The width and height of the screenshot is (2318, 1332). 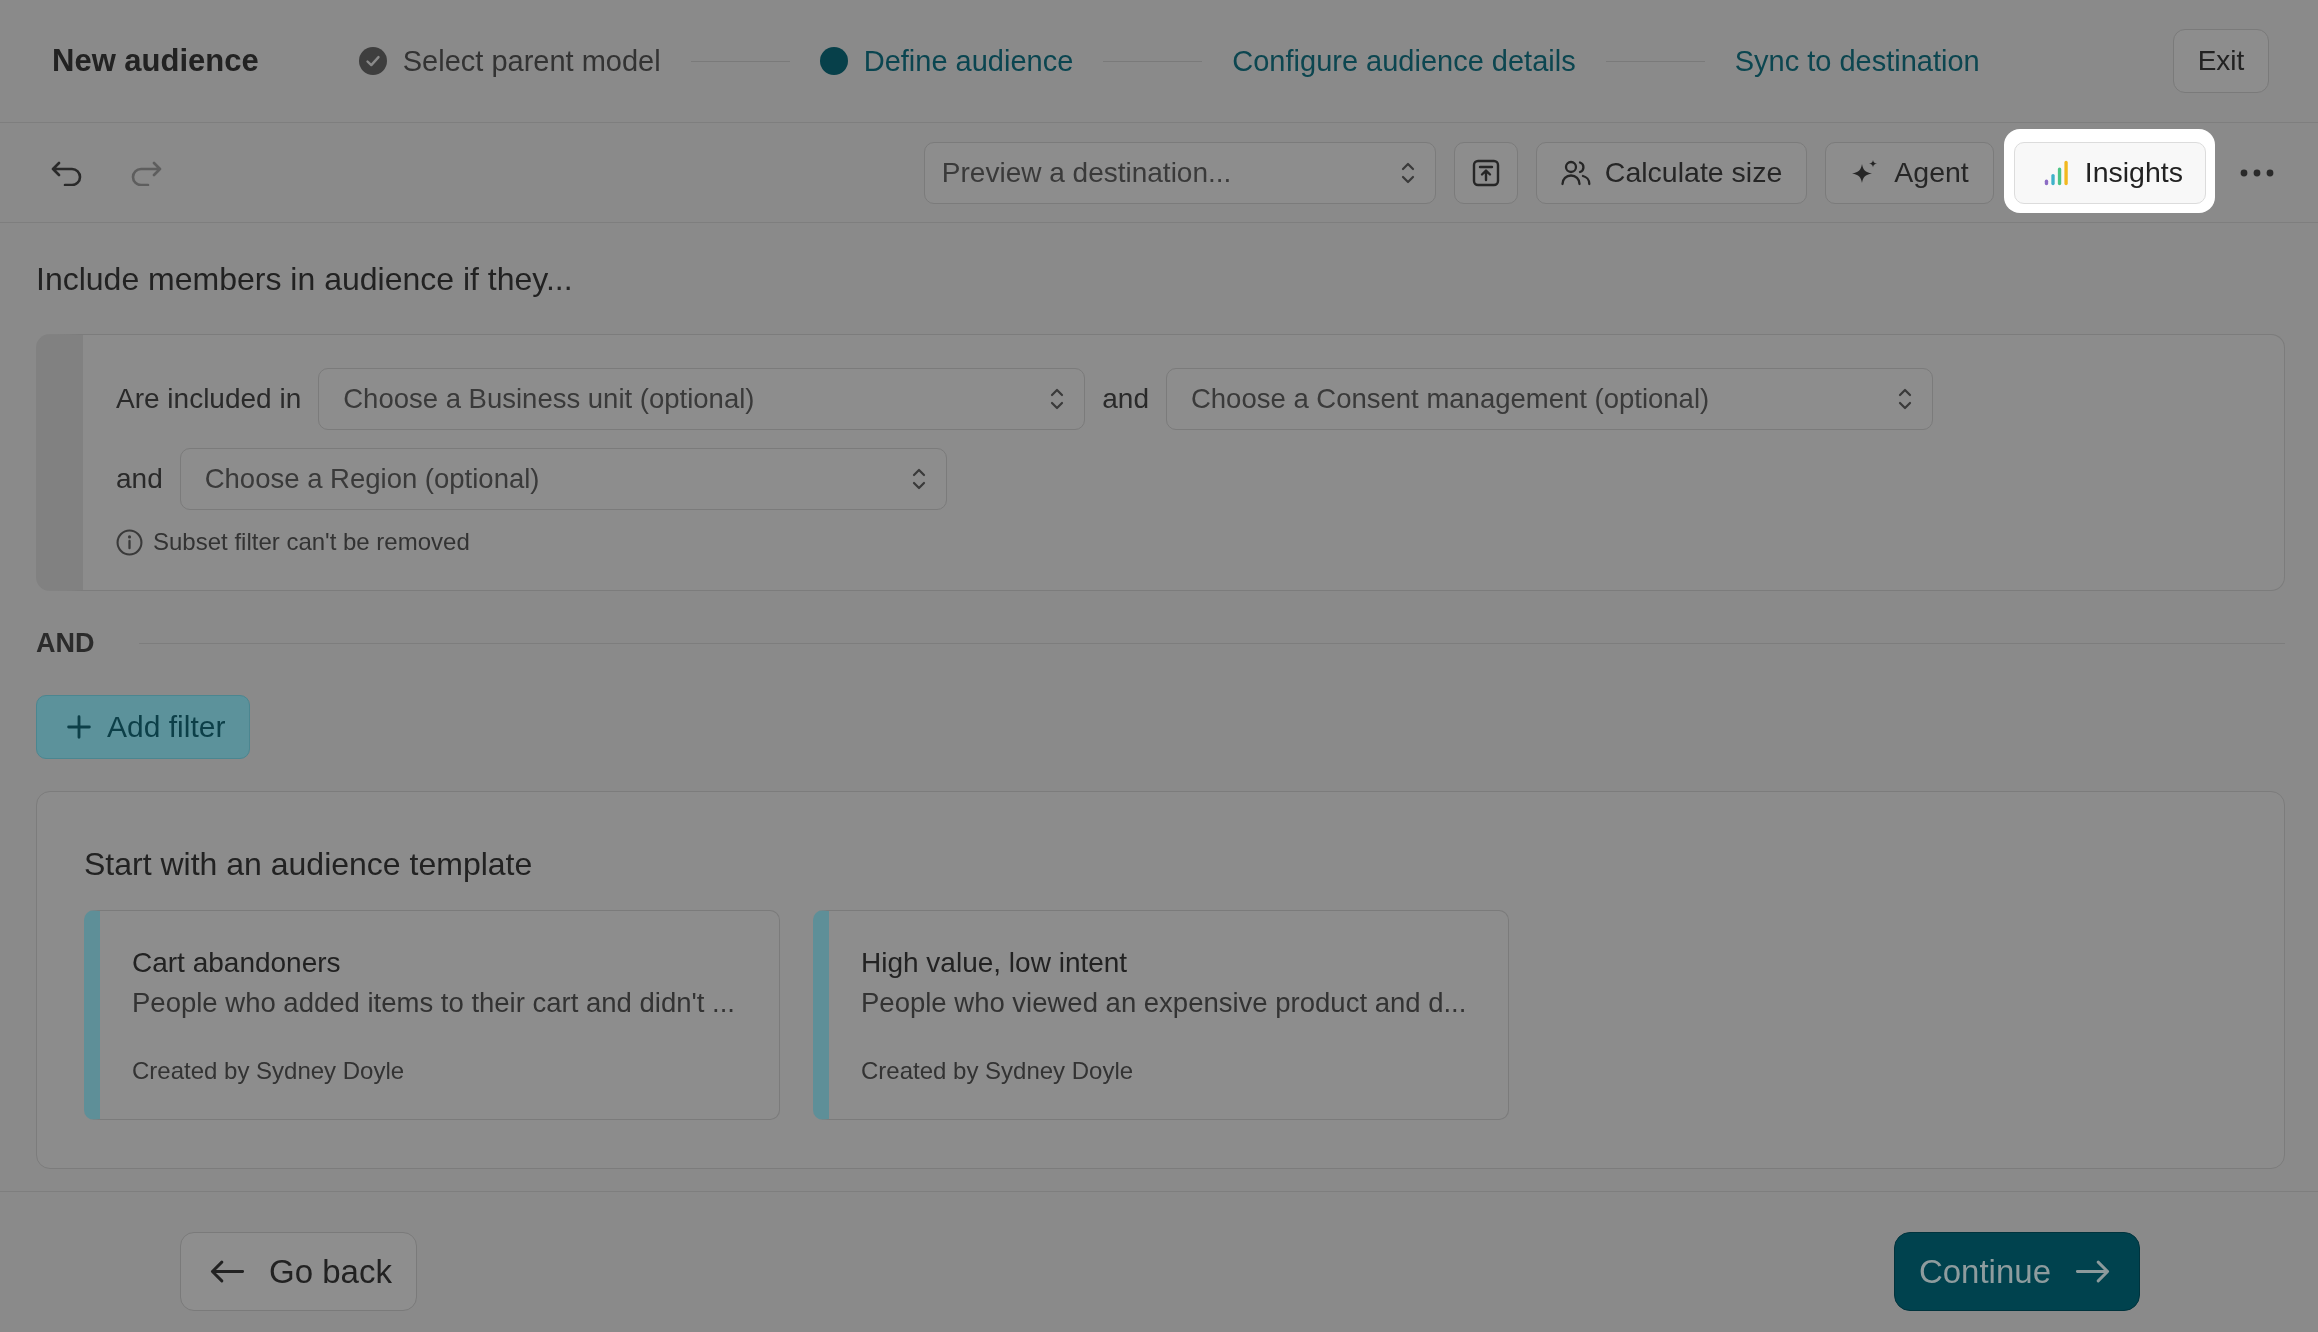 I want to click on template-name: Cart abandoners, so click(x=237, y=963).